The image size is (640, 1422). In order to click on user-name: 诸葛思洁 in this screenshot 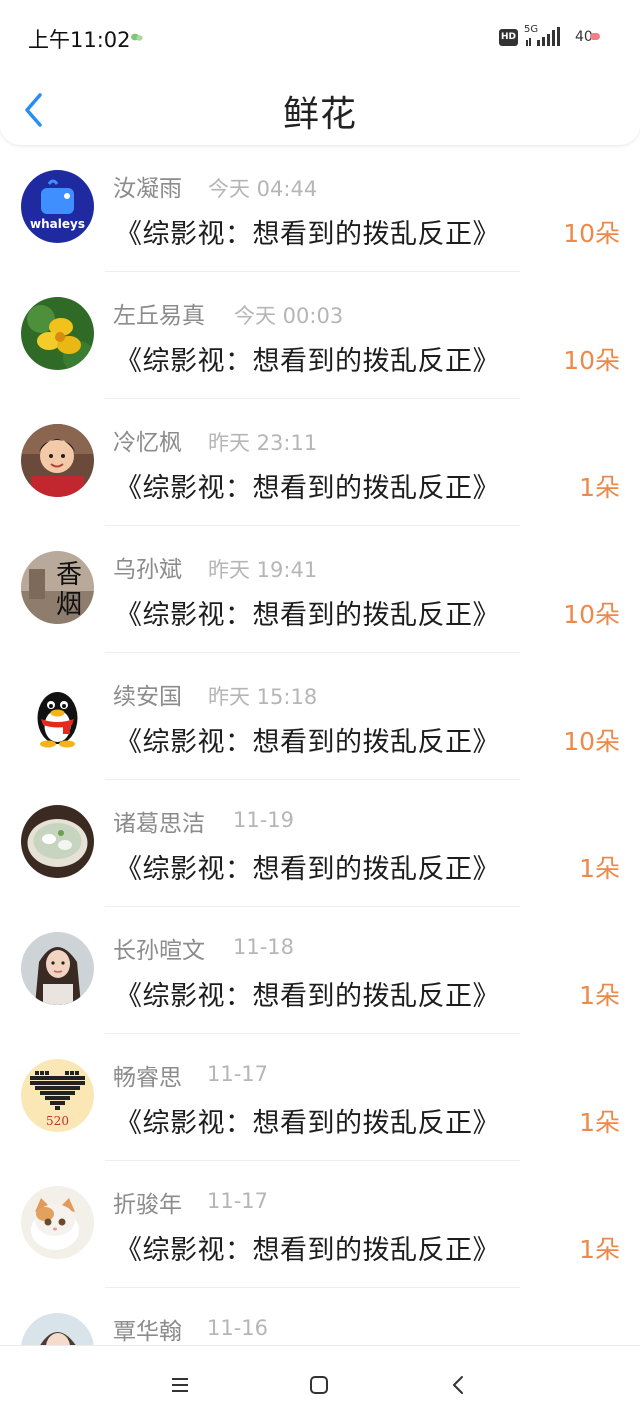, I will do `click(159, 824)`.